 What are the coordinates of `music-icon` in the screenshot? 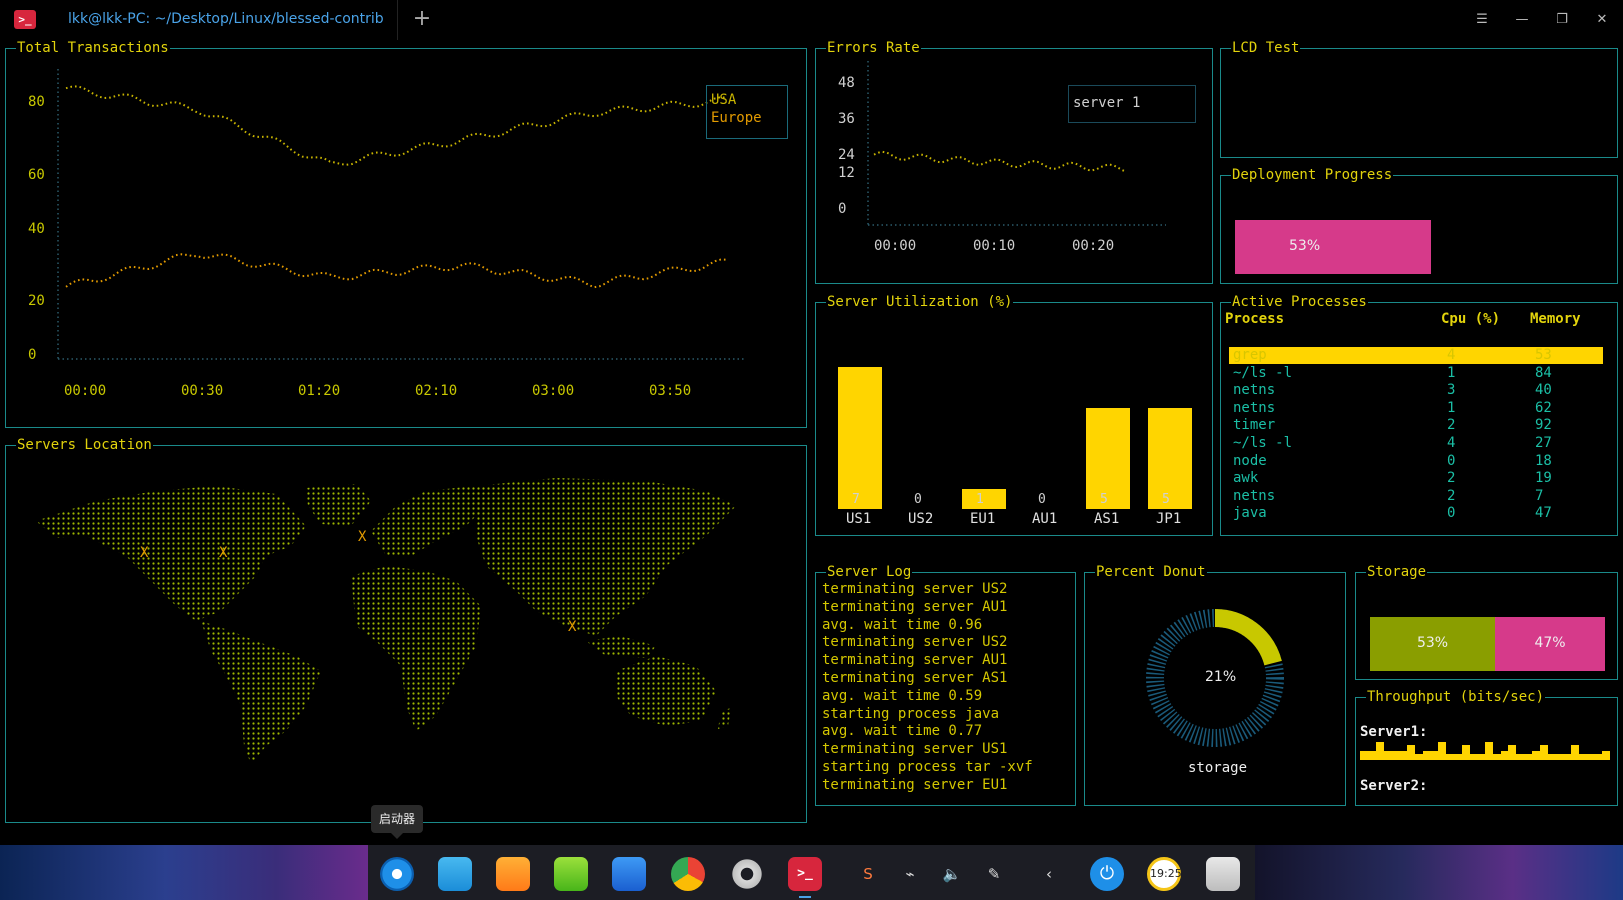 It's located at (571, 874).